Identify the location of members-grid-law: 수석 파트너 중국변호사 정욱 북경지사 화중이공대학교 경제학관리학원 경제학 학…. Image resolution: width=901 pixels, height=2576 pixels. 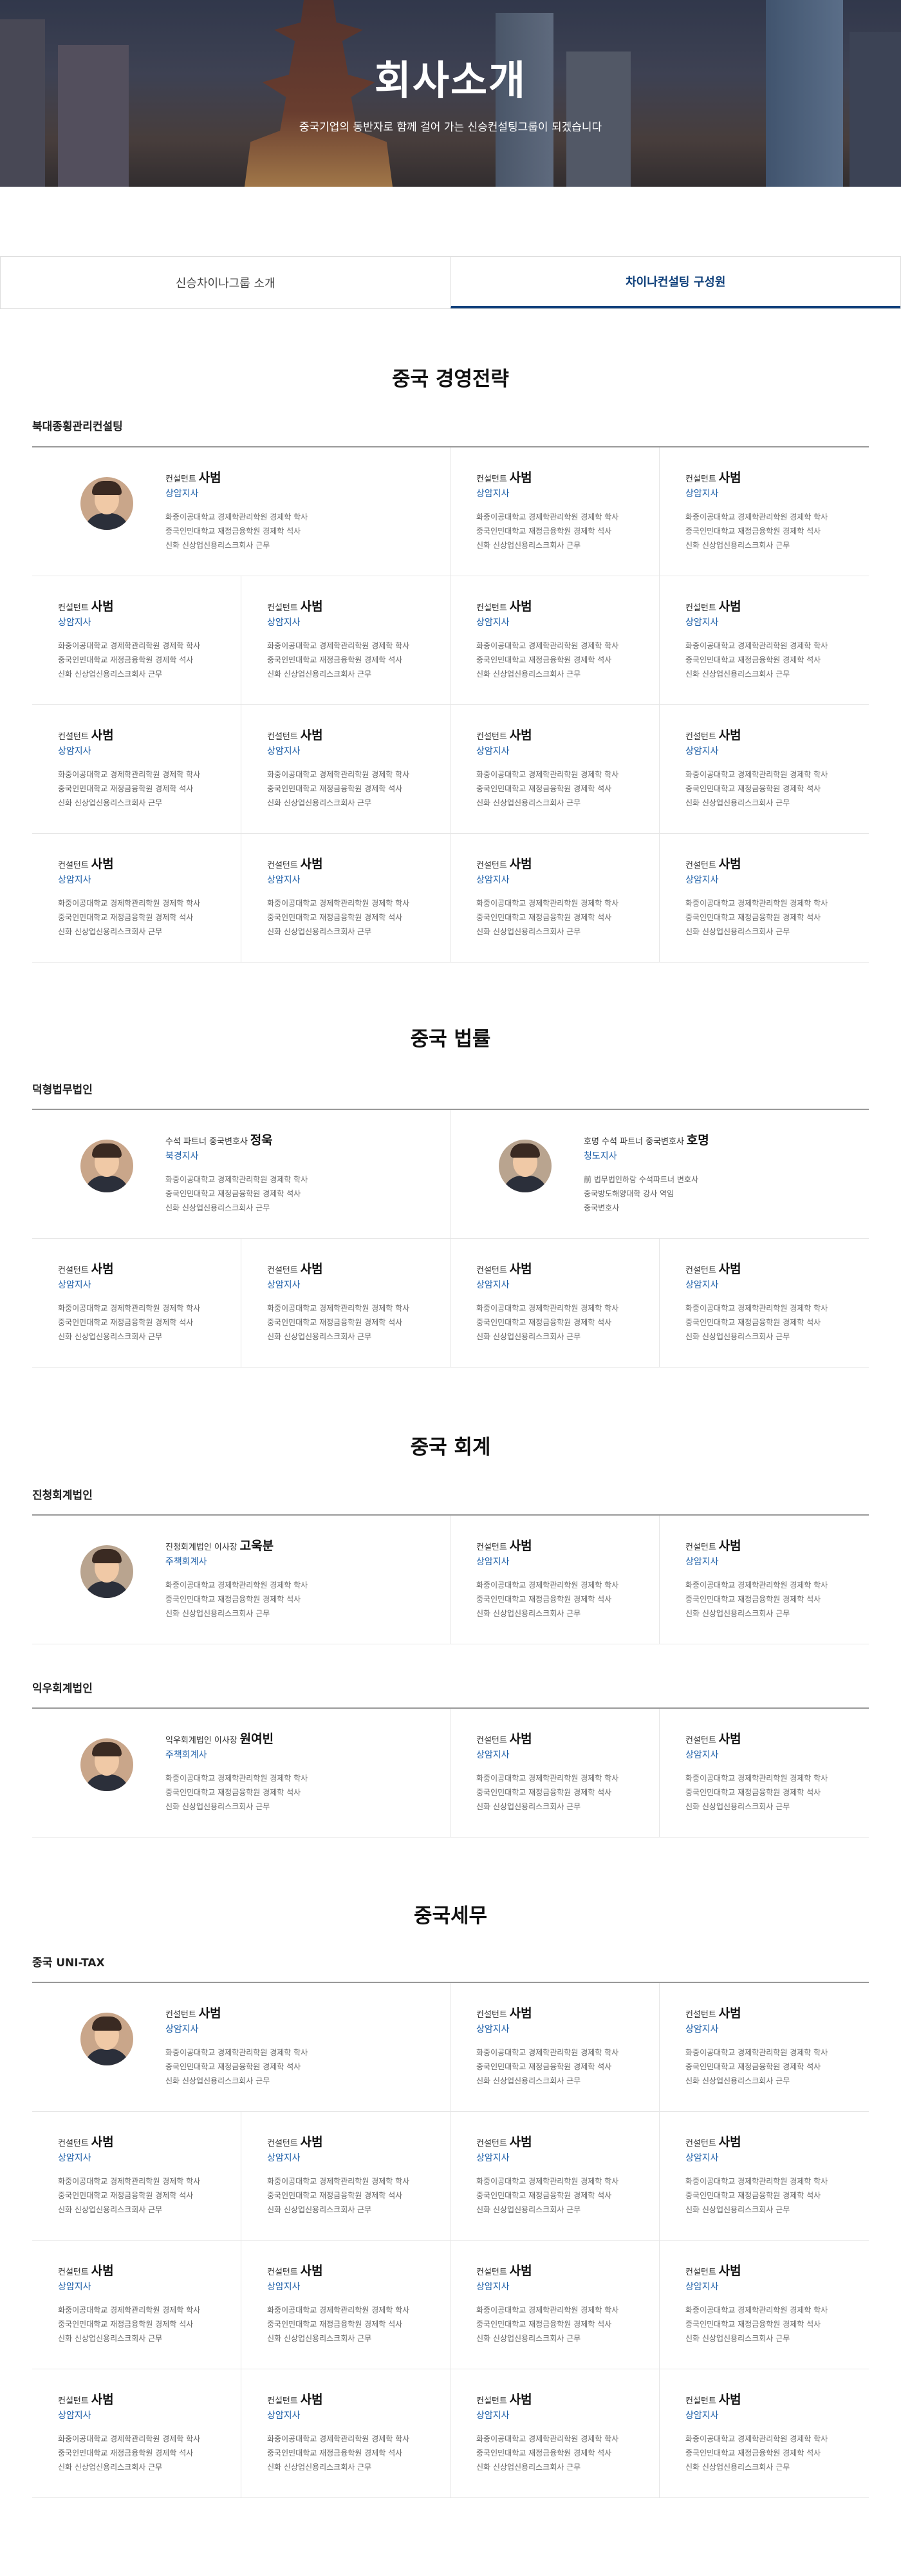
(450, 1238).